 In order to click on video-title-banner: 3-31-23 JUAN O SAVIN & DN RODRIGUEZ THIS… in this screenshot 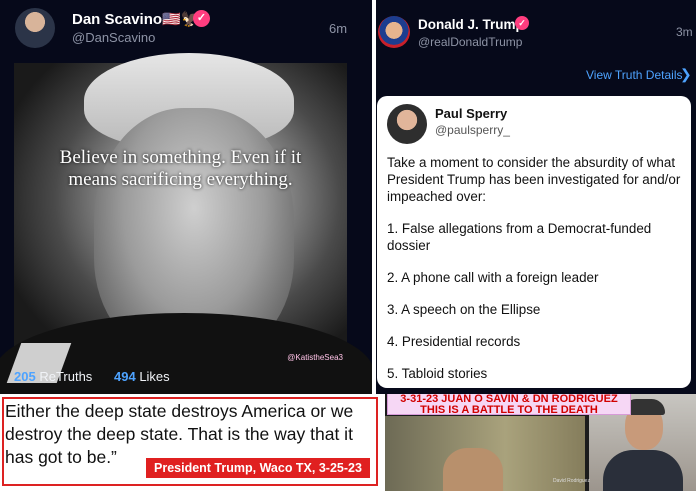, I will do `click(509, 405)`.